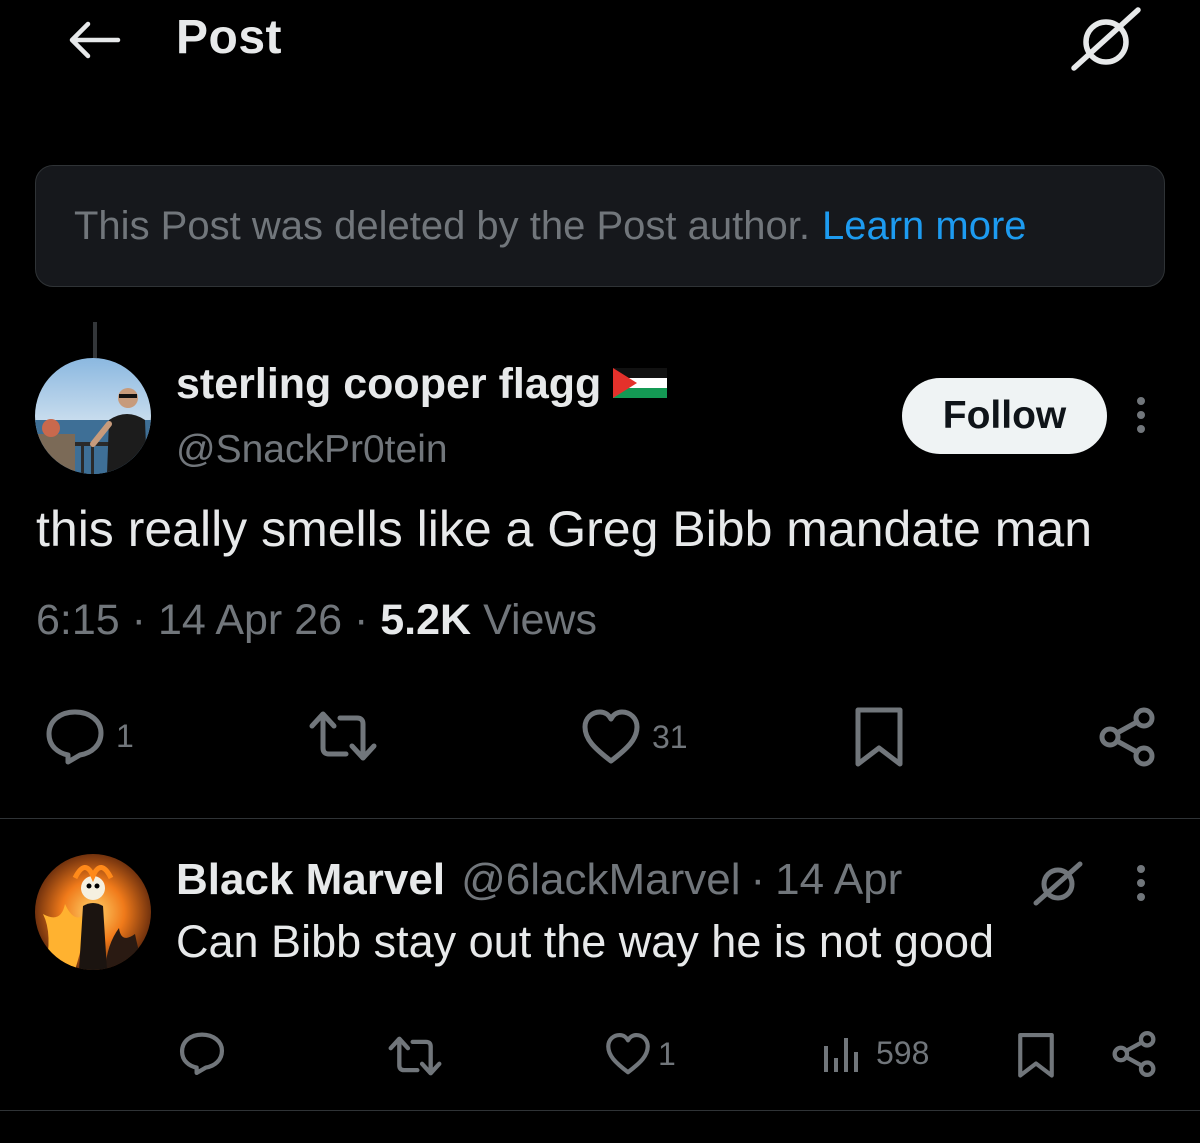 Image resolution: width=1200 pixels, height=1143 pixels. I want to click on palestine-flag-icon, so click(640, 384).